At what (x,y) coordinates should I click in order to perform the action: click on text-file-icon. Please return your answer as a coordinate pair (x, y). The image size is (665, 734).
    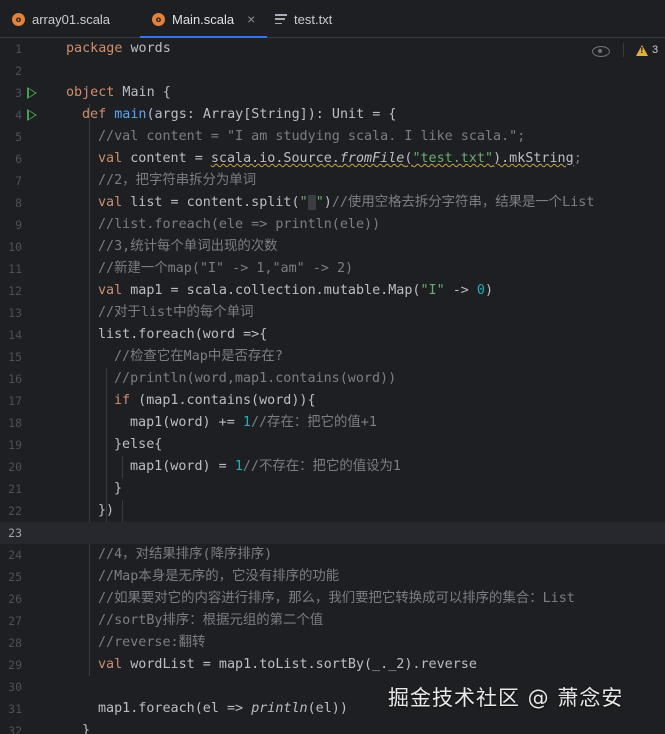
    Looking at the image, I should click on (281, 19).